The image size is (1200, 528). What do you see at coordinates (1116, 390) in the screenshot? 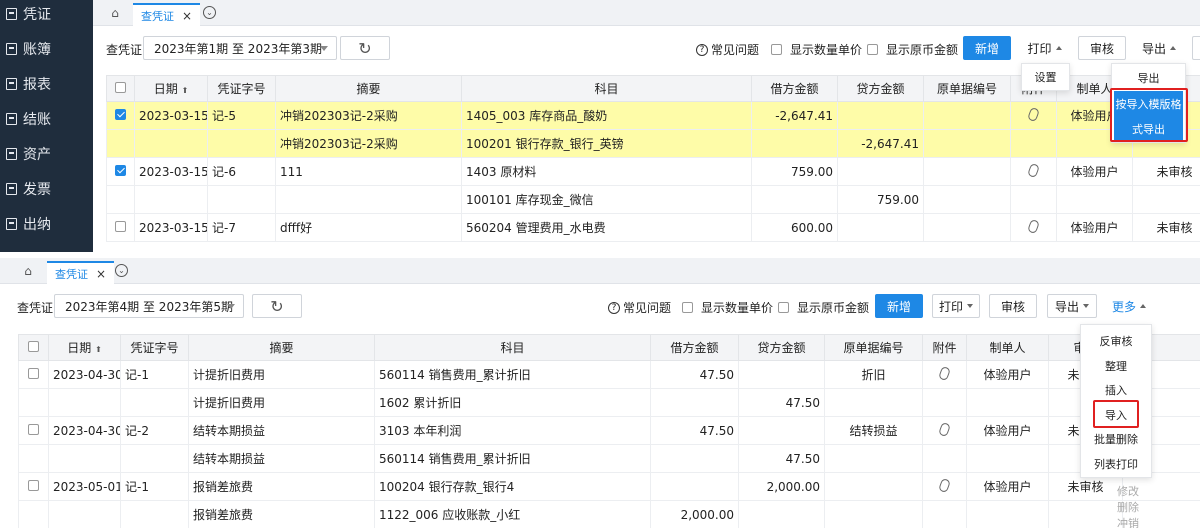
I see `more-menu-item: 插入` at bounding box center [1116, 390].